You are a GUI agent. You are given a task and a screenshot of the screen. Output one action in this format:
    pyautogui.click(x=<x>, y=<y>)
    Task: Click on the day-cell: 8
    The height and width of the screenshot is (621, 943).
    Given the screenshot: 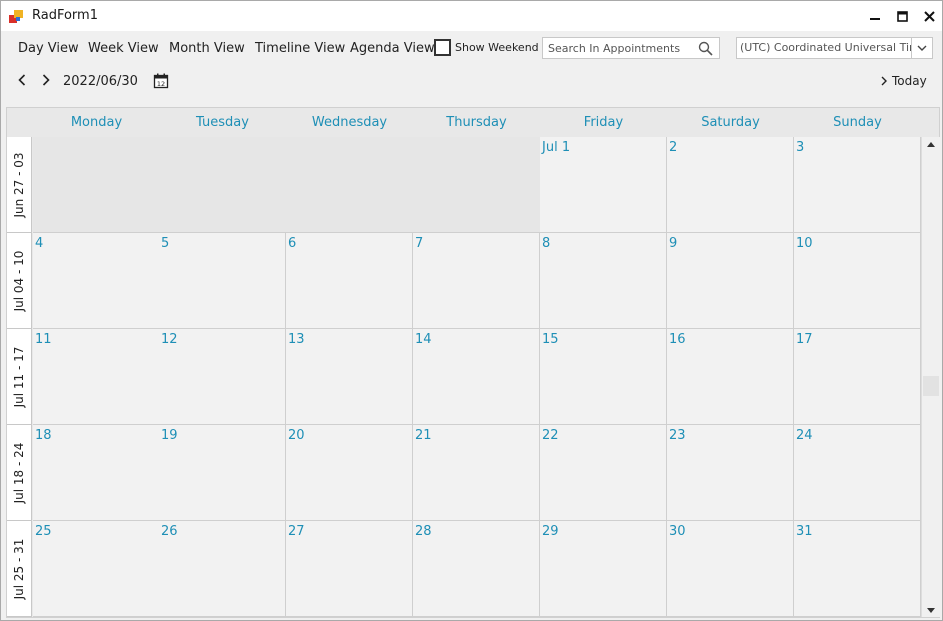 What is the action you would take?
    pyautogui.click(x=603, y=281)
    